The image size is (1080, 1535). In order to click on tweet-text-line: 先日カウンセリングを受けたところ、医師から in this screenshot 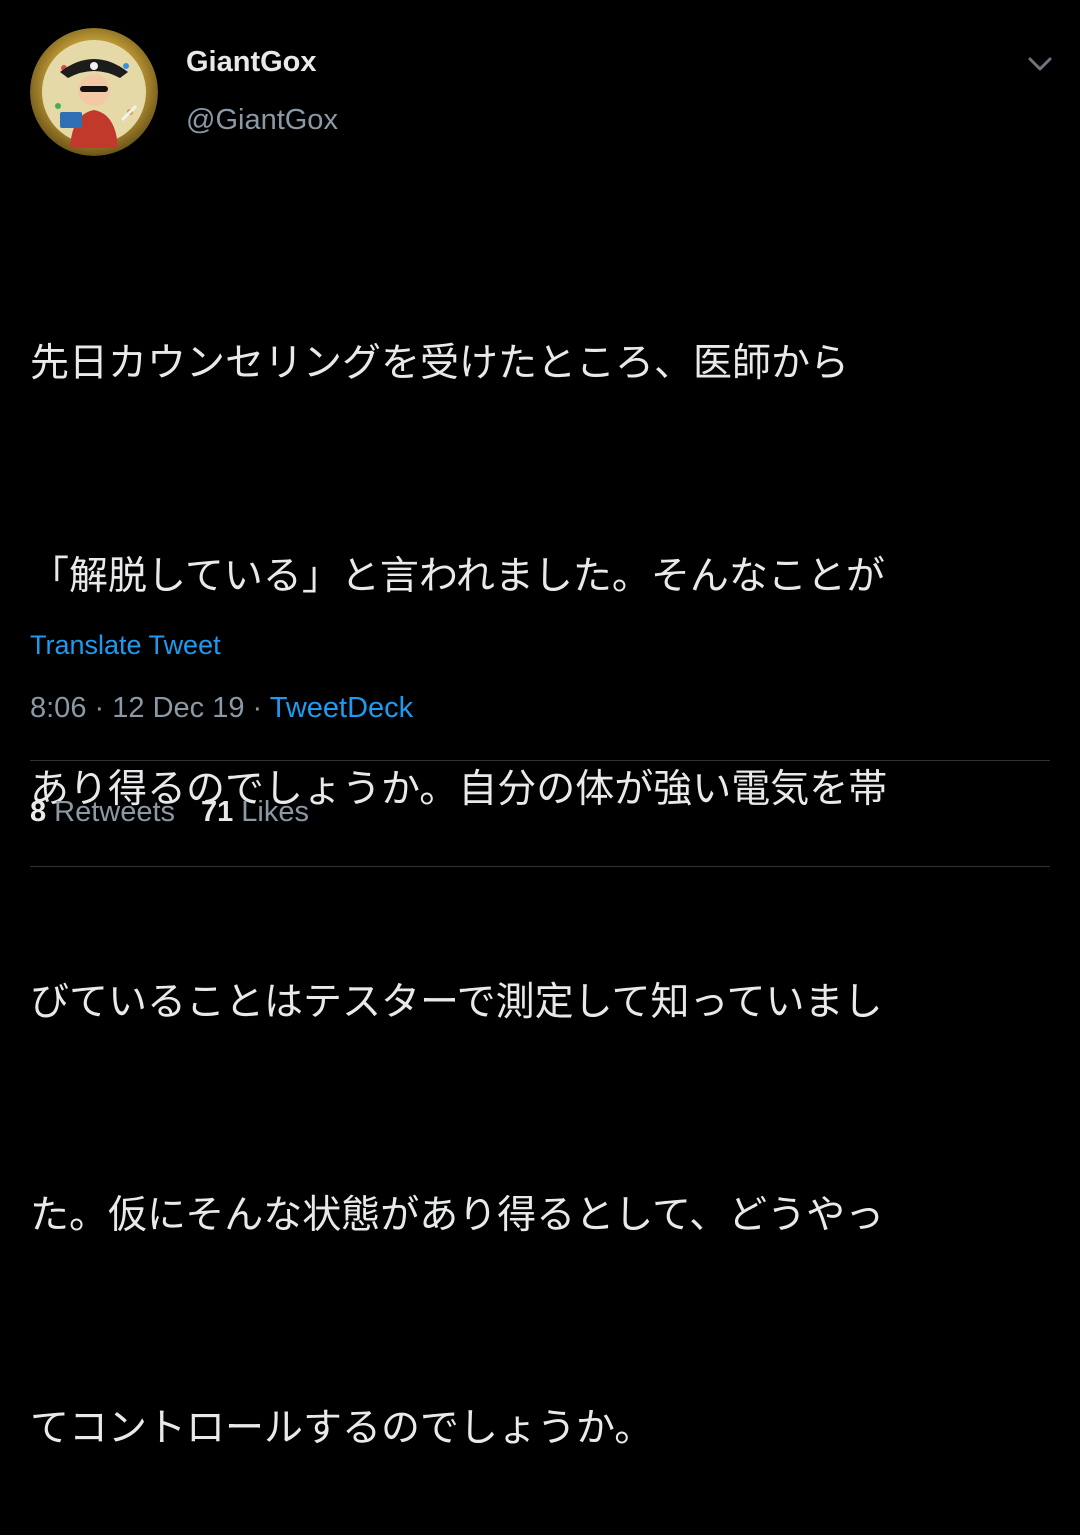, I will do `click(440, 363)`.